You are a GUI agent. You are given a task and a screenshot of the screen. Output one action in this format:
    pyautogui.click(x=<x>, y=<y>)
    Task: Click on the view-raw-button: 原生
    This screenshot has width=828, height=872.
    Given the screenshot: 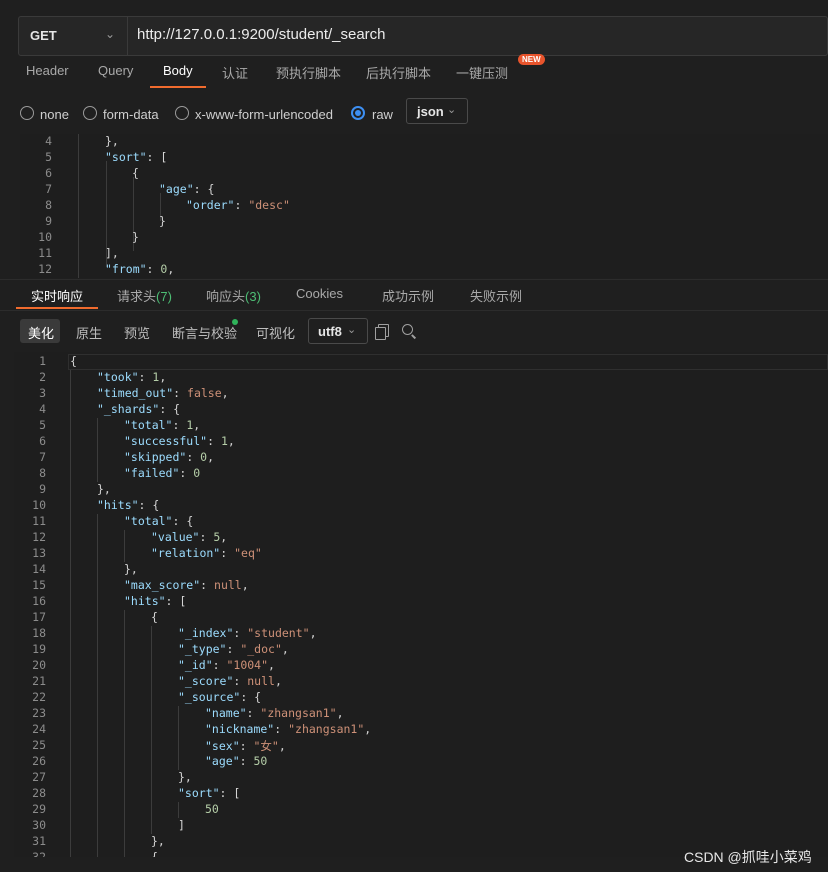 What is the action you would take?
    pyautogui.click(x=89, y=332)
    